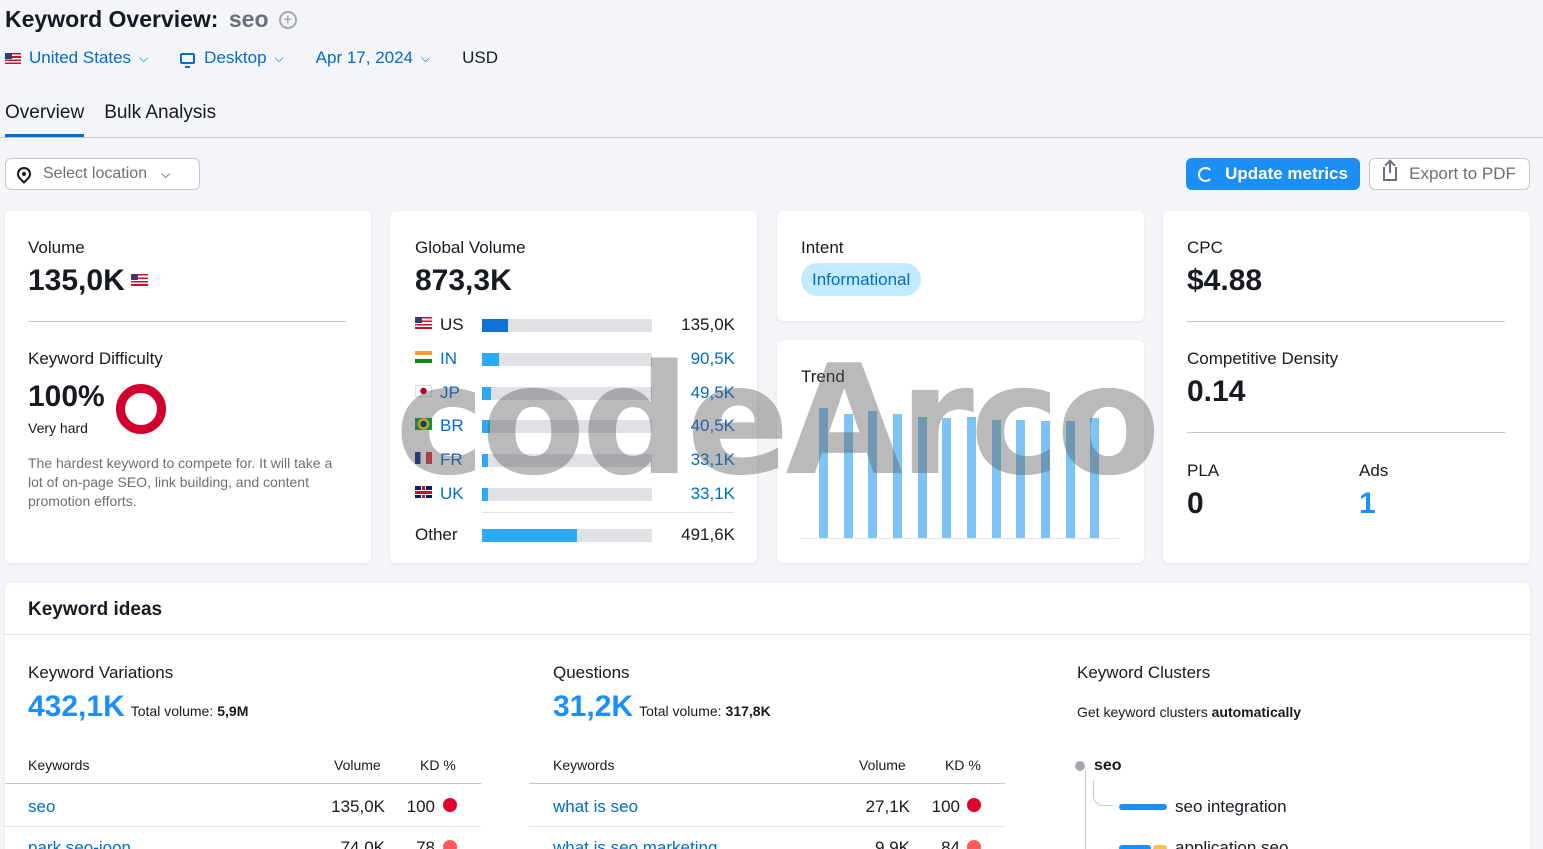 Image resolution: width=1543 pixels, height=849 pixels. Describe the element at coordinates (591, 672) in the screenshot. I see `questions-title: Questions` at that location.